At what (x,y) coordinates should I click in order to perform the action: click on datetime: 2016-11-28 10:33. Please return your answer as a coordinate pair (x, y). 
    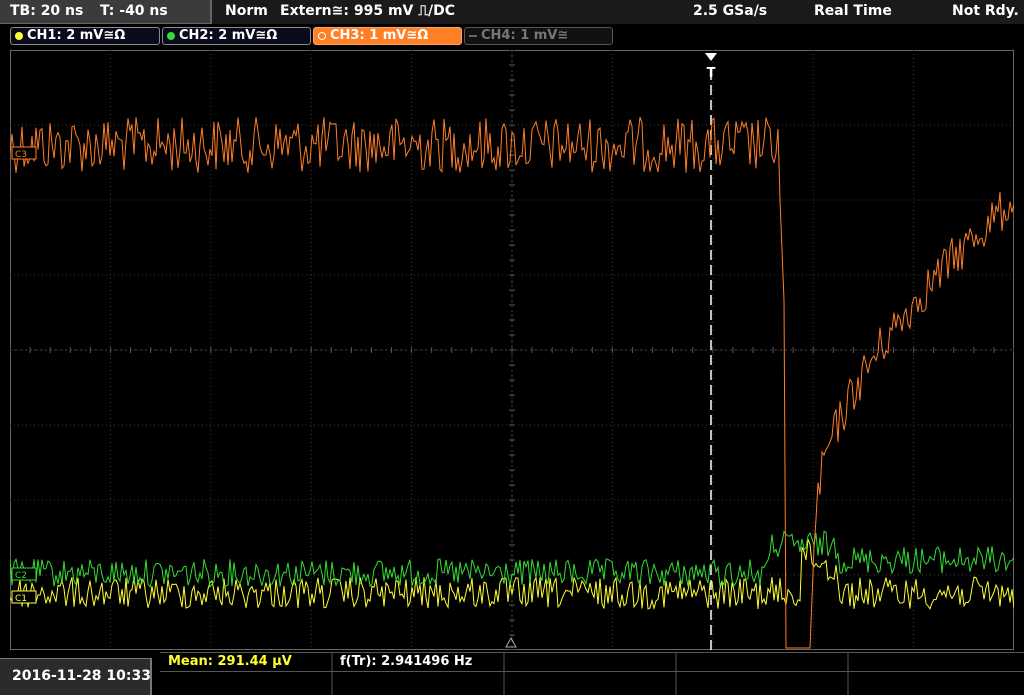
    Looking at the image, I should click on (81, 676).